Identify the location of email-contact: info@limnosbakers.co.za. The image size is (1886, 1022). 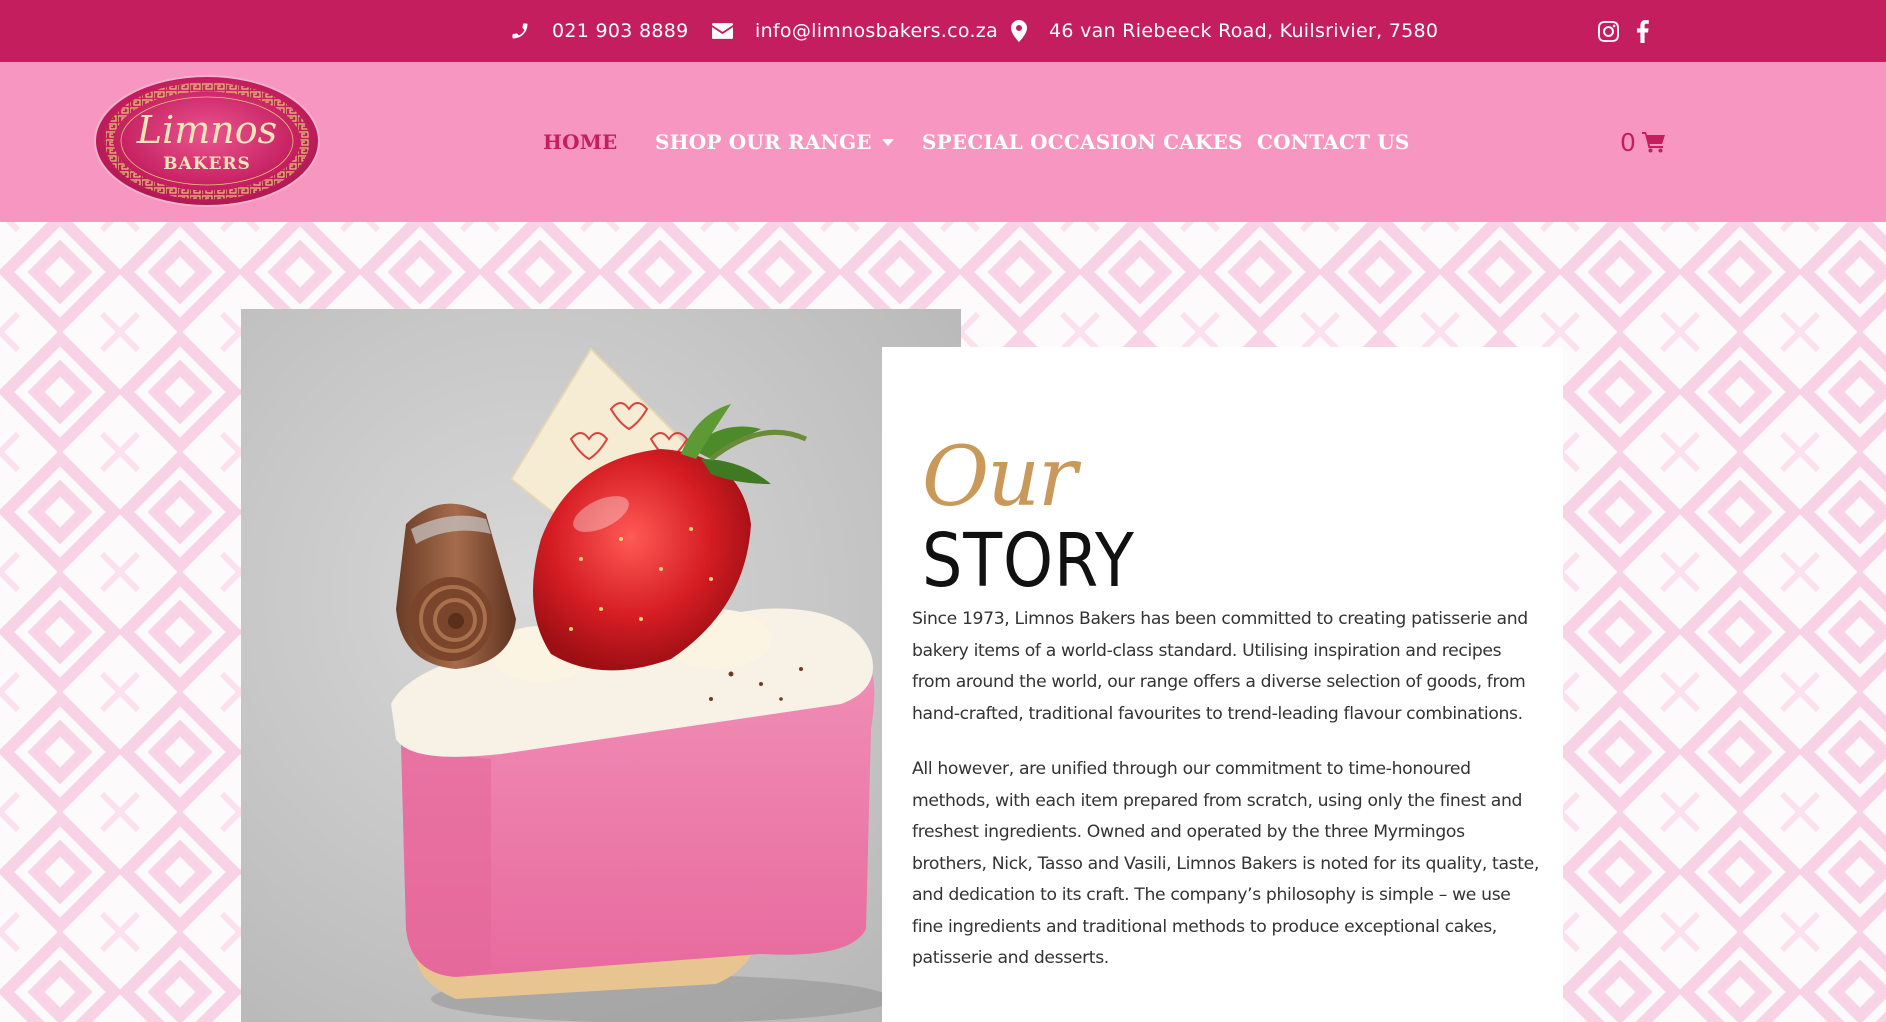
(855, 31).